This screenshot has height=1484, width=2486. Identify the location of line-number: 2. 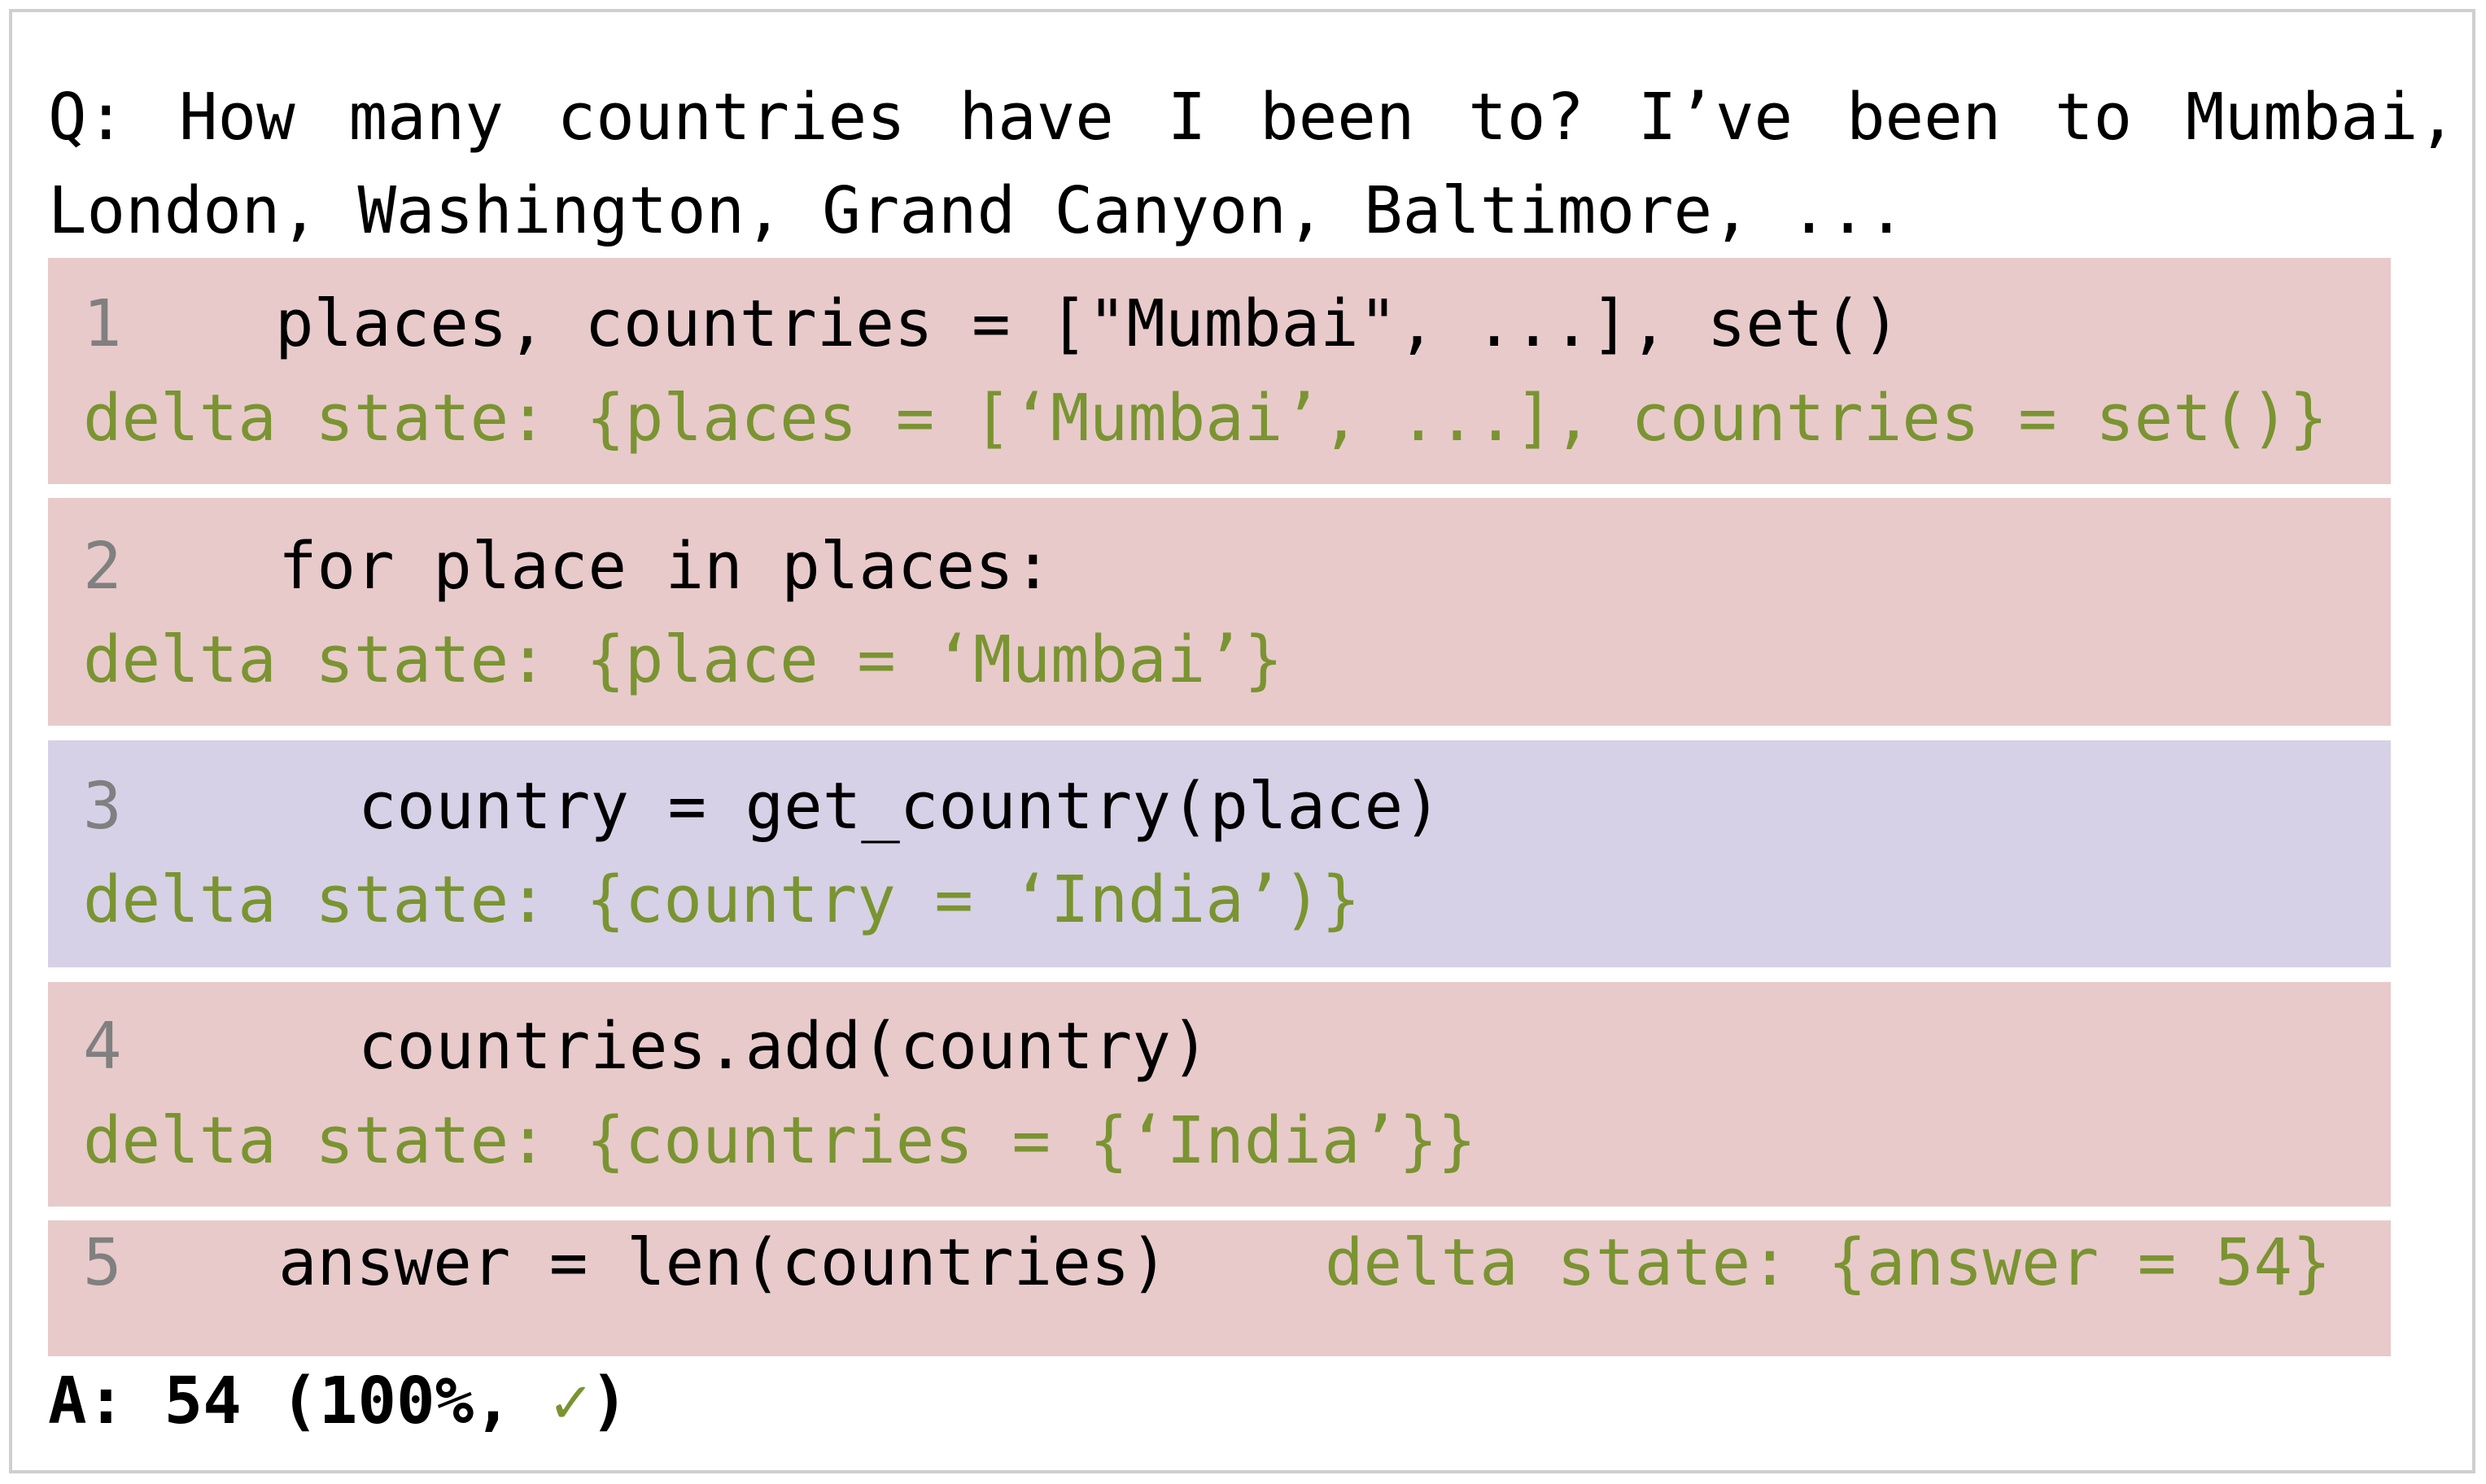
(102, 567).